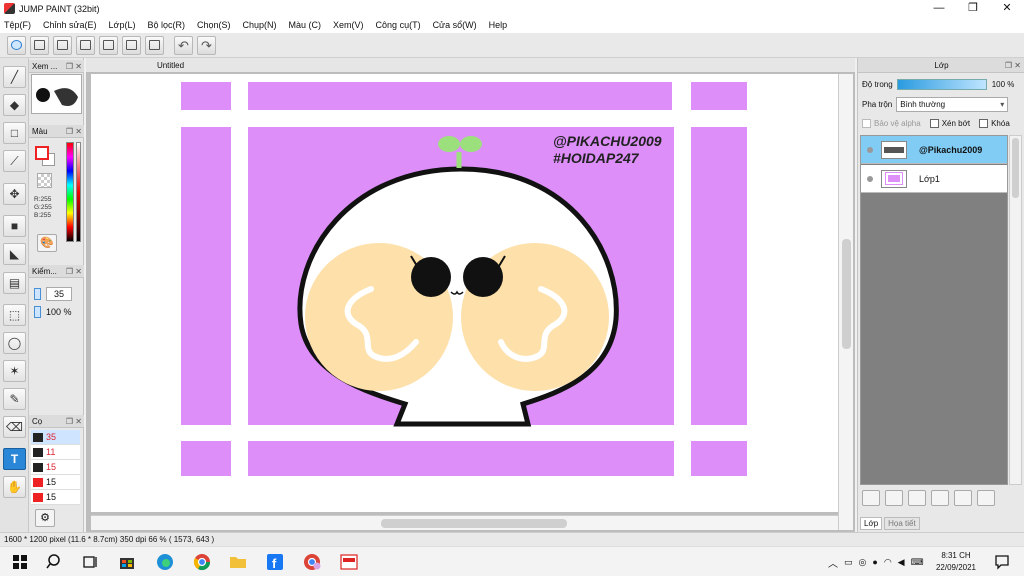  What do you see at coordinates (871, 498) in the screenshot?
I see `new-layer-button` at bounding box center [871, 498].